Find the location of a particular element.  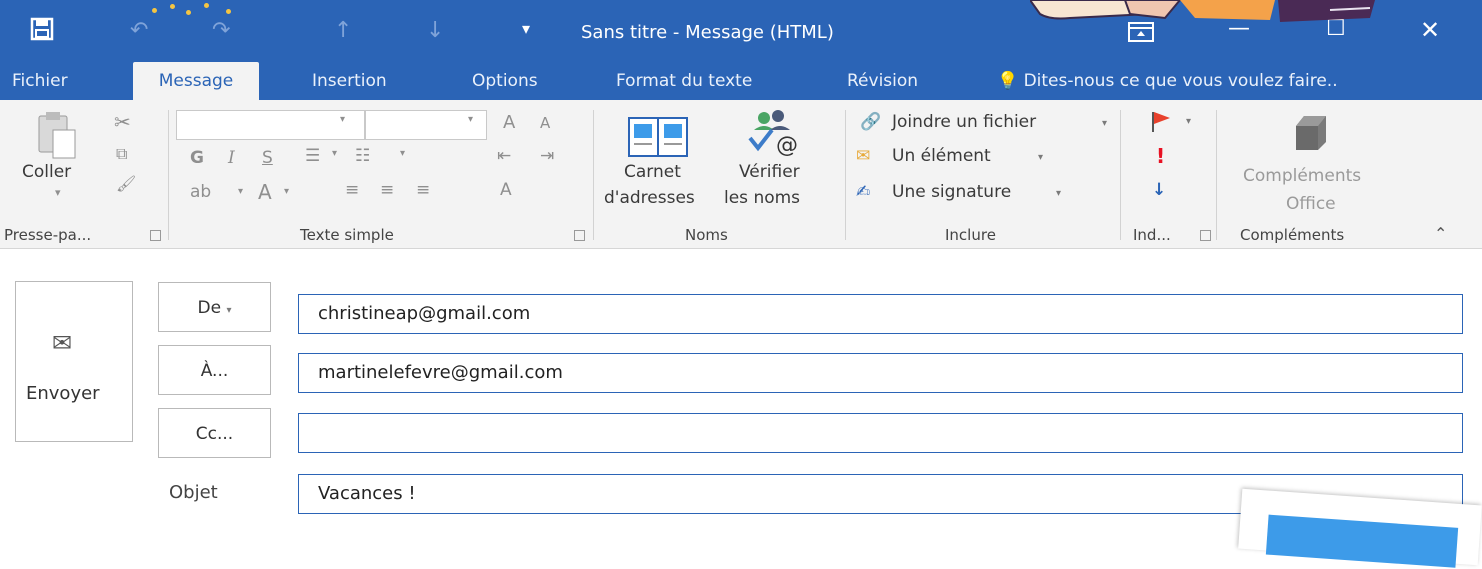

signature-dropdown-icon: ▾ is located at coordinates (1058, 193).